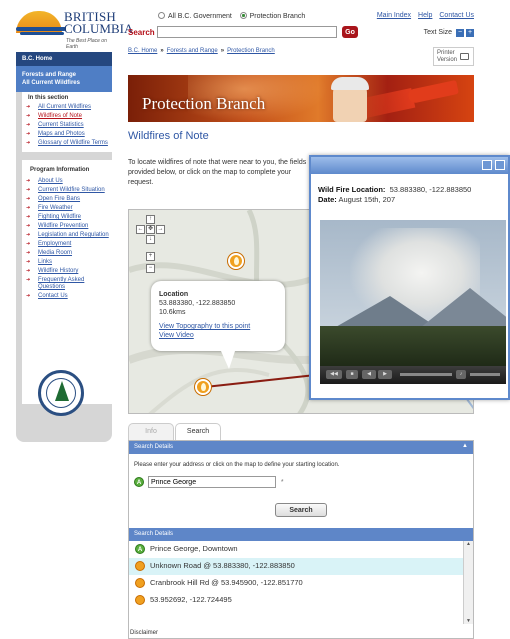 The height and width of the screenshot is (639, 510). What do you see at coordinates (48, 98) in the screenshot?
I see `in-section-heading: In this section` at bounding box center [48, 98].